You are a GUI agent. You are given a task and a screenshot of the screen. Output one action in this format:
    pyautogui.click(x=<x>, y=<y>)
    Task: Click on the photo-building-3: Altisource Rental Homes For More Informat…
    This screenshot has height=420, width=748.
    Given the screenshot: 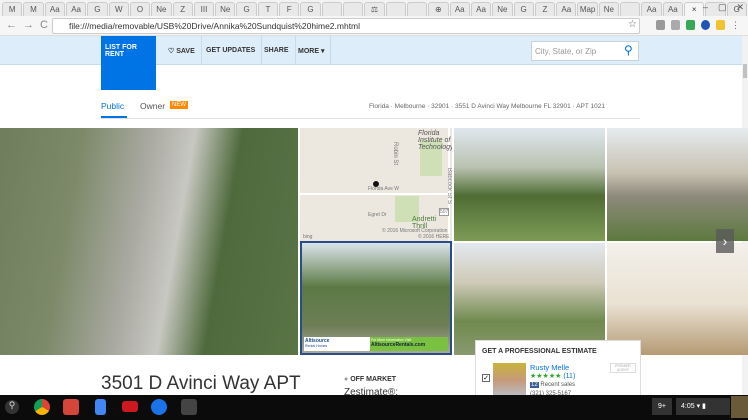 What is the action you would take?
    pyautogui.click(x=376, y=298)
    